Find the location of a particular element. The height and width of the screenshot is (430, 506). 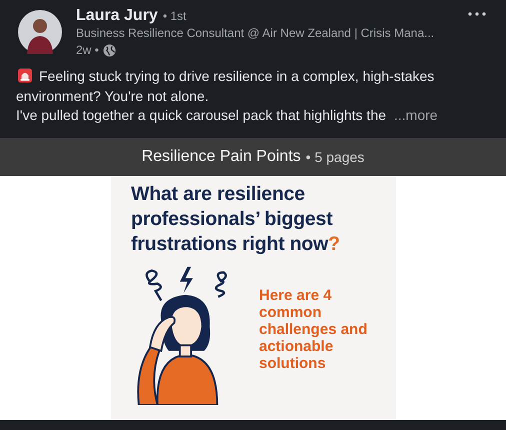

ellipsis-icon is located at coordinates (477, 14).